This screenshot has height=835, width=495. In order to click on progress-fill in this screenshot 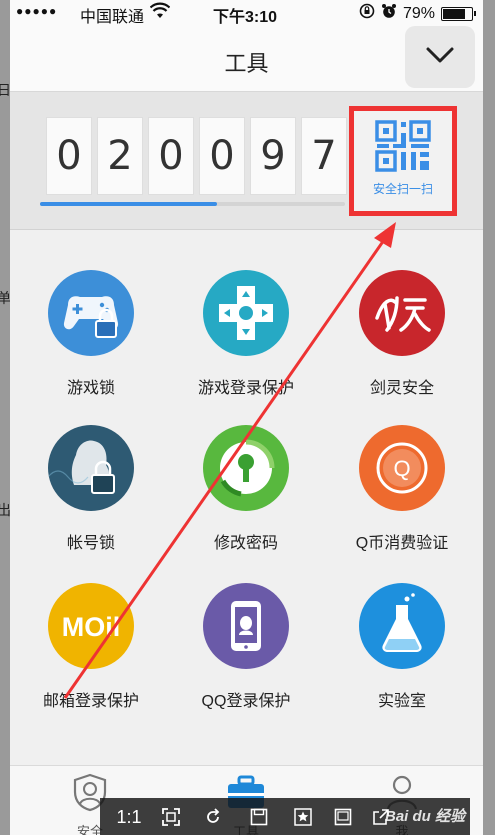, I will do `click(128, 204)`.